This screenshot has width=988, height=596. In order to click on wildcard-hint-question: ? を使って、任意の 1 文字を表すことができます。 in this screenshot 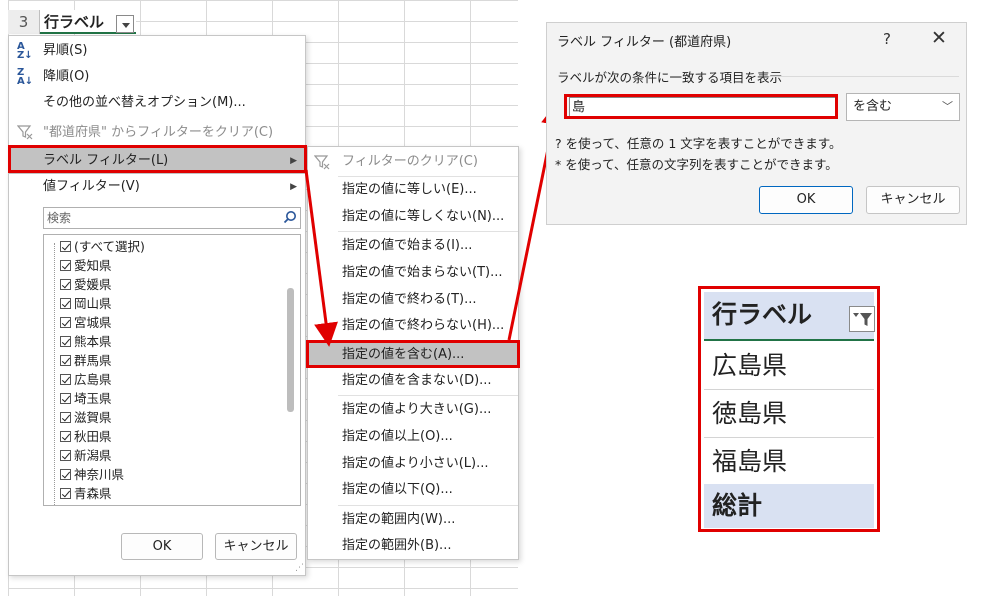, I will do `click(698, 143)`.